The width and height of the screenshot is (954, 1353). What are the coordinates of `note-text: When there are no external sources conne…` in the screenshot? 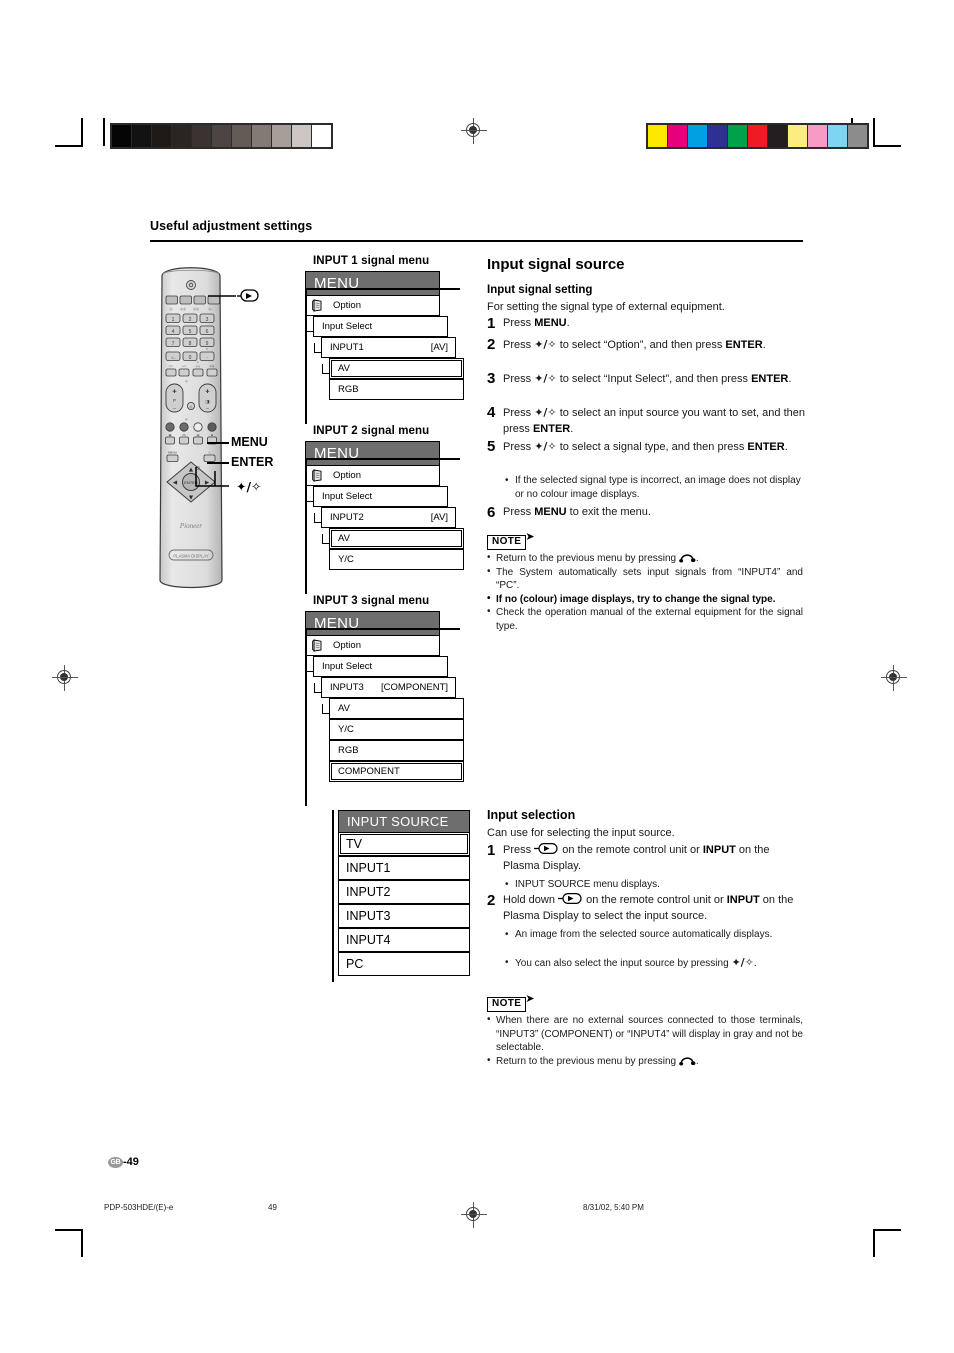 It's located at (649, 1034).